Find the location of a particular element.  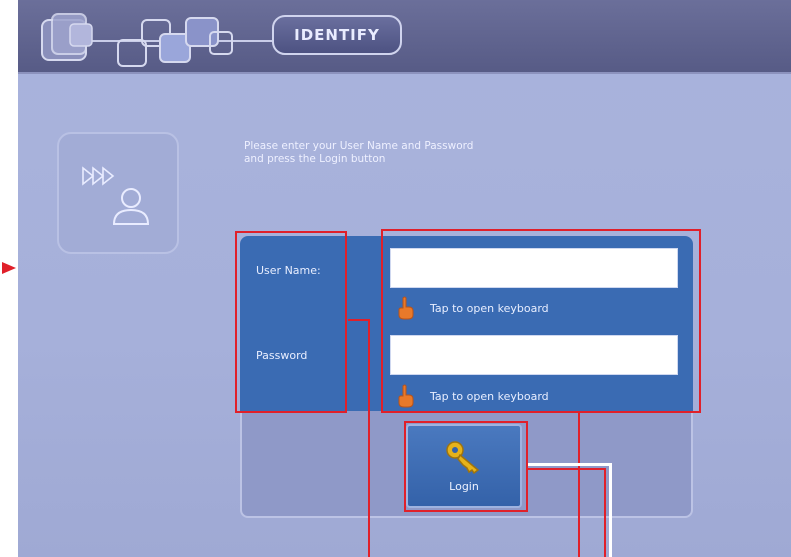

login-button: Login is located at coordinates (464, 466).